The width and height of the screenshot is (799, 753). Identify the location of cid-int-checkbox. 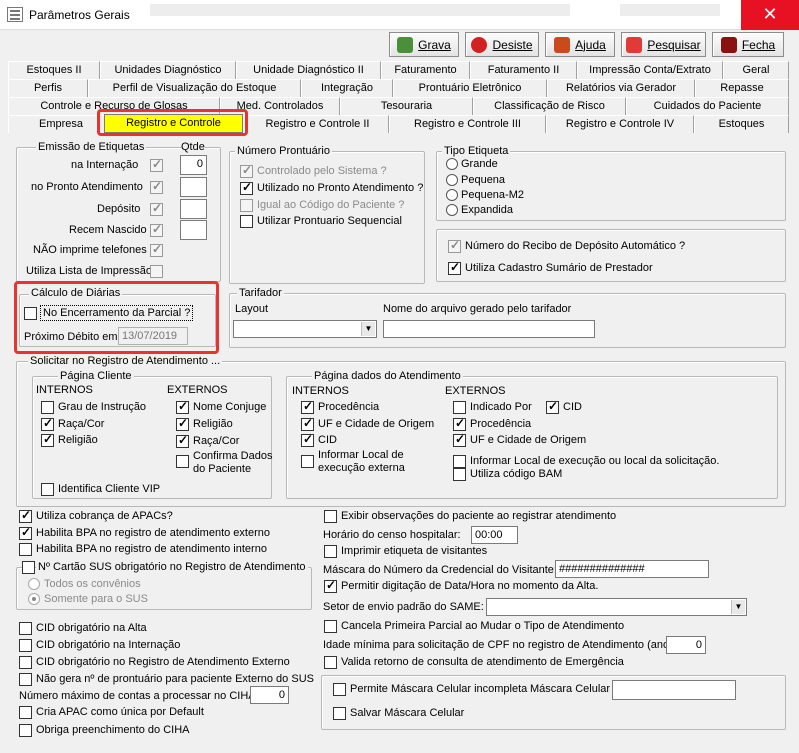
(25, 645).